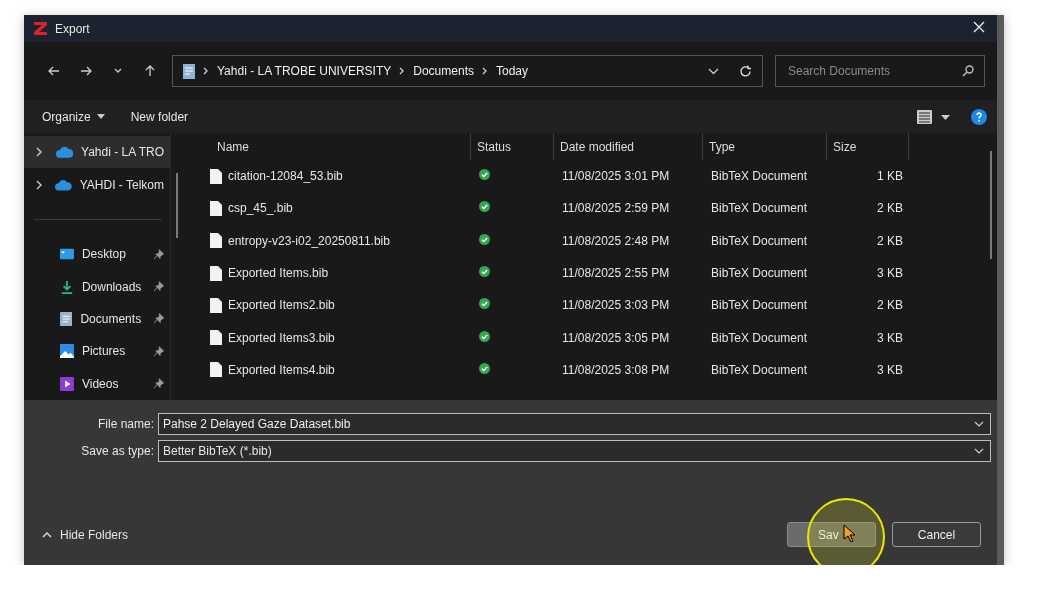  I want to click on desktop-icon, so click(67, 254).